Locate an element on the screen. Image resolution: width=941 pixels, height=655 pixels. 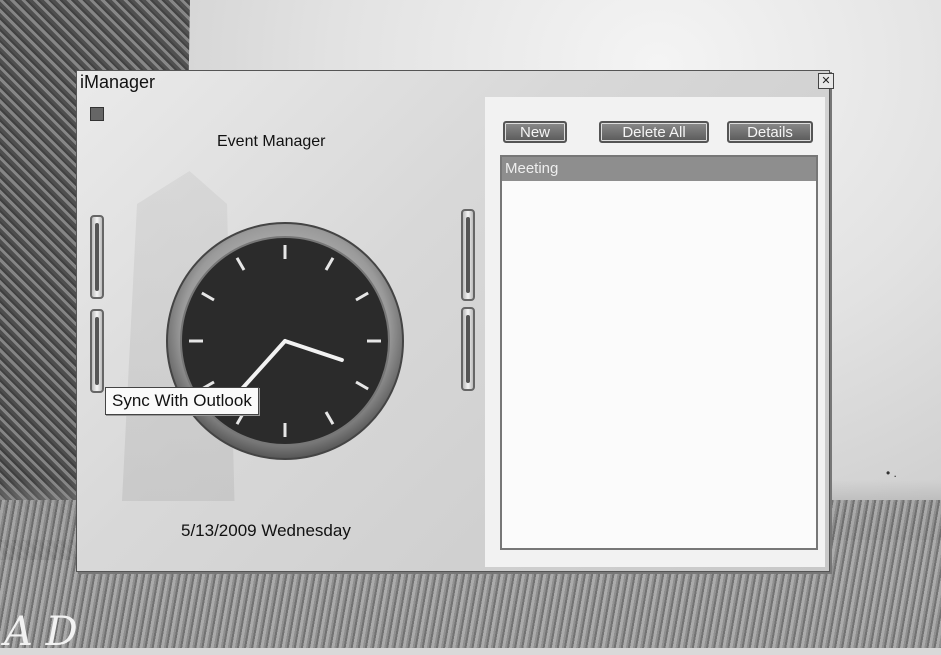
analog-clock is located at coordinates (285, 341).